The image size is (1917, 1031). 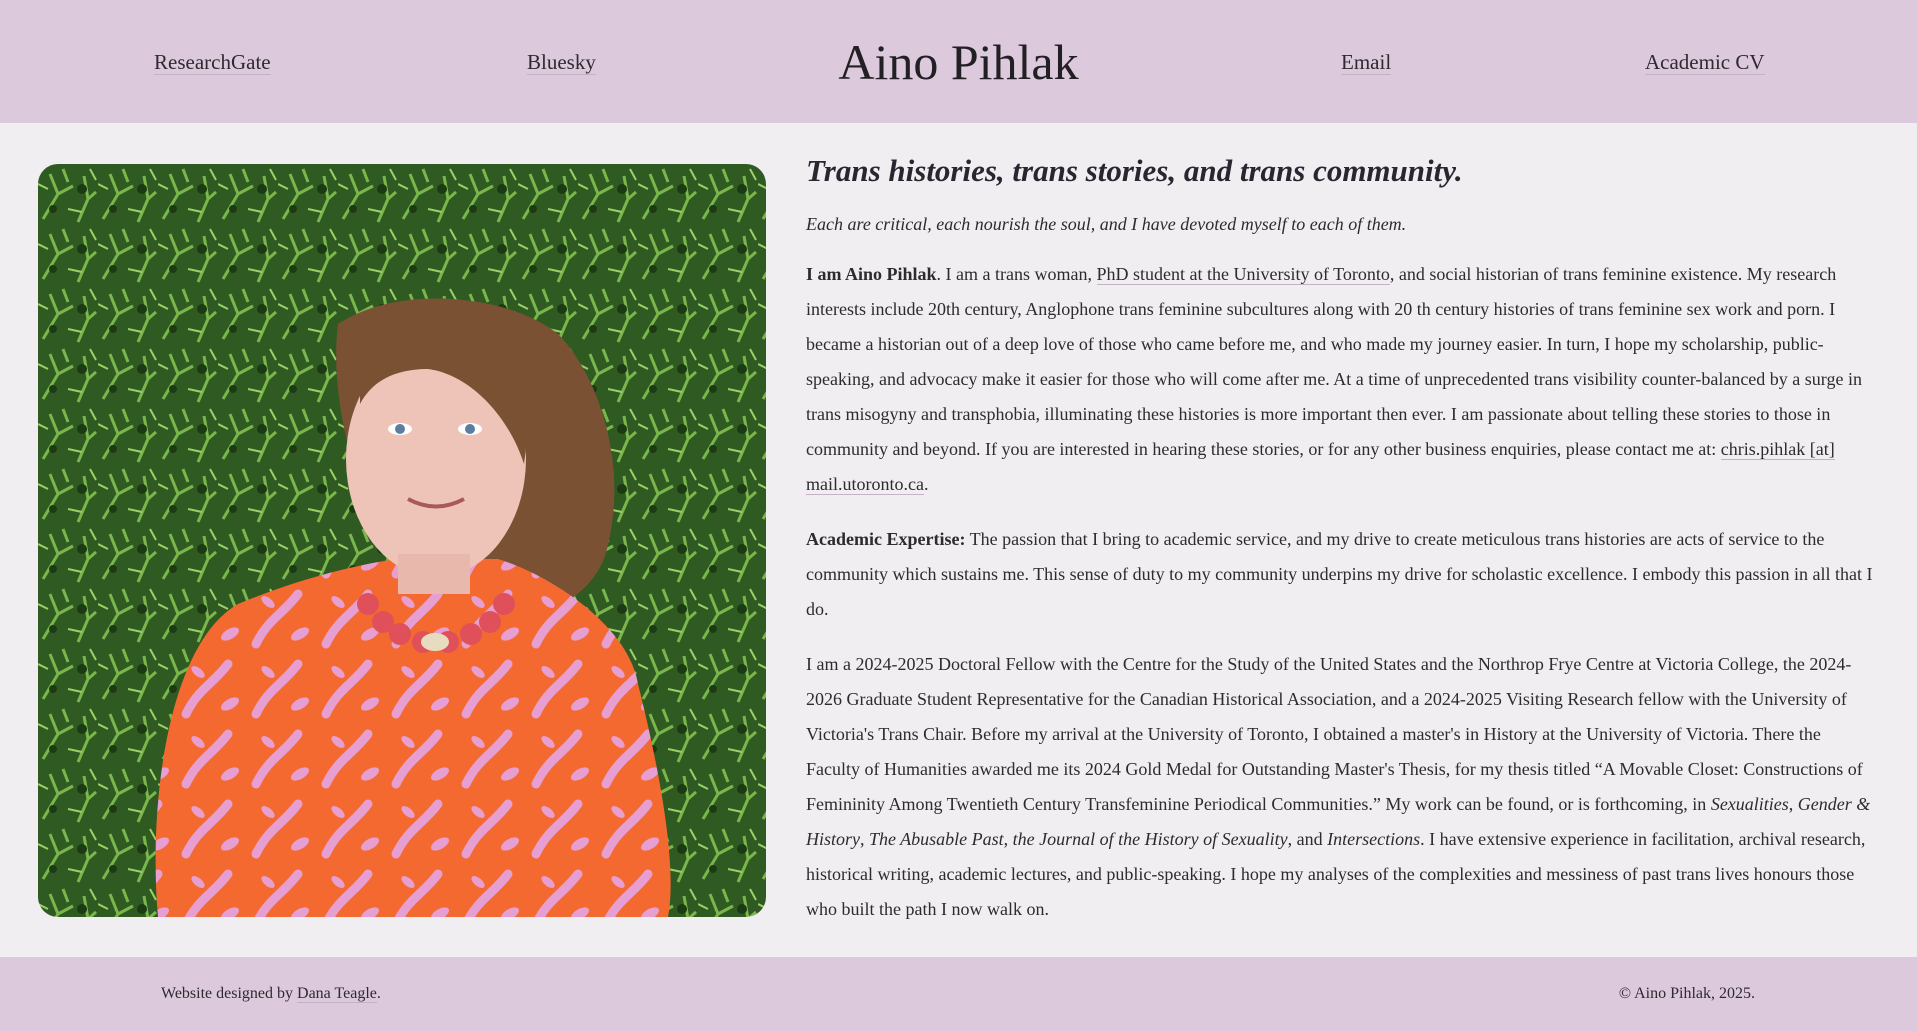 What do you see at coordinates (1016, 274) in the screenshot?
I see `intro-text: . I am a trans woman,` at bounding box center [1016, 274].